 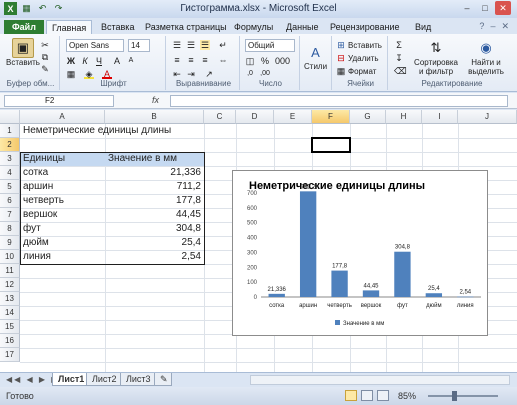 What do you see at coordinates (209, 74) in the screenshot?
I see `orientation-button: ↗` at bounding box center [209, 74].